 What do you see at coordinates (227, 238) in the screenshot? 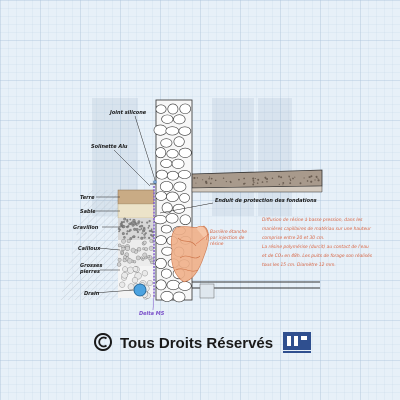
I see `label-barriere-line2: par injection de` at bounding box center [227, 238].